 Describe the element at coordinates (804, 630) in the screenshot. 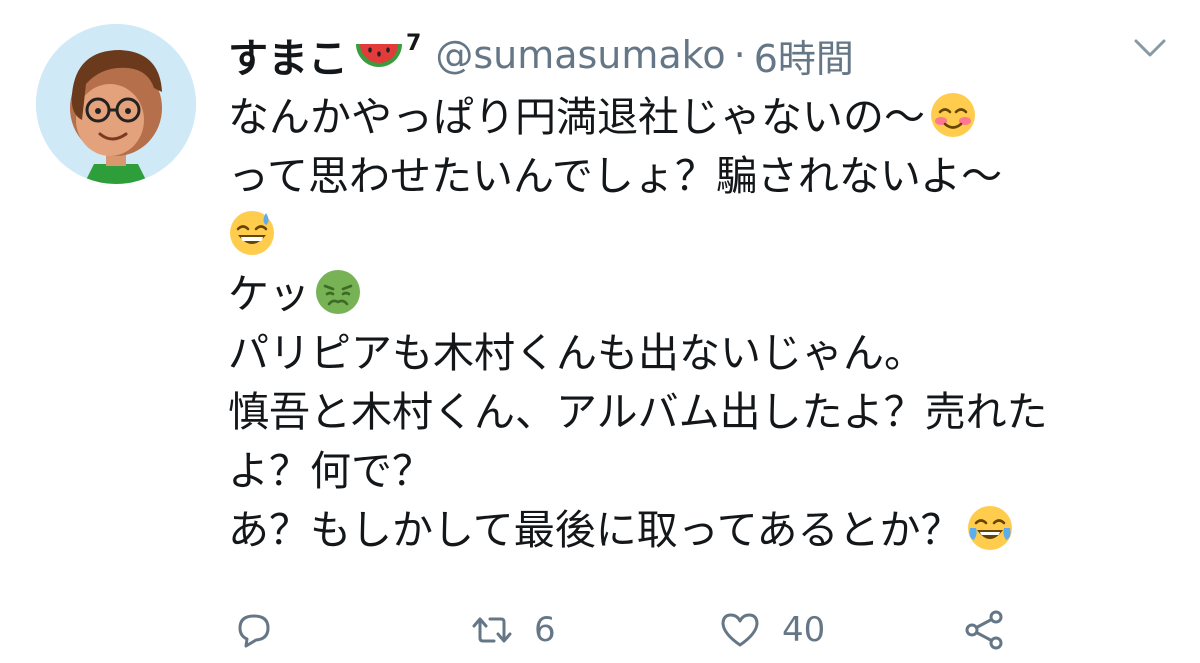

I see `like-count: 40` at that location.